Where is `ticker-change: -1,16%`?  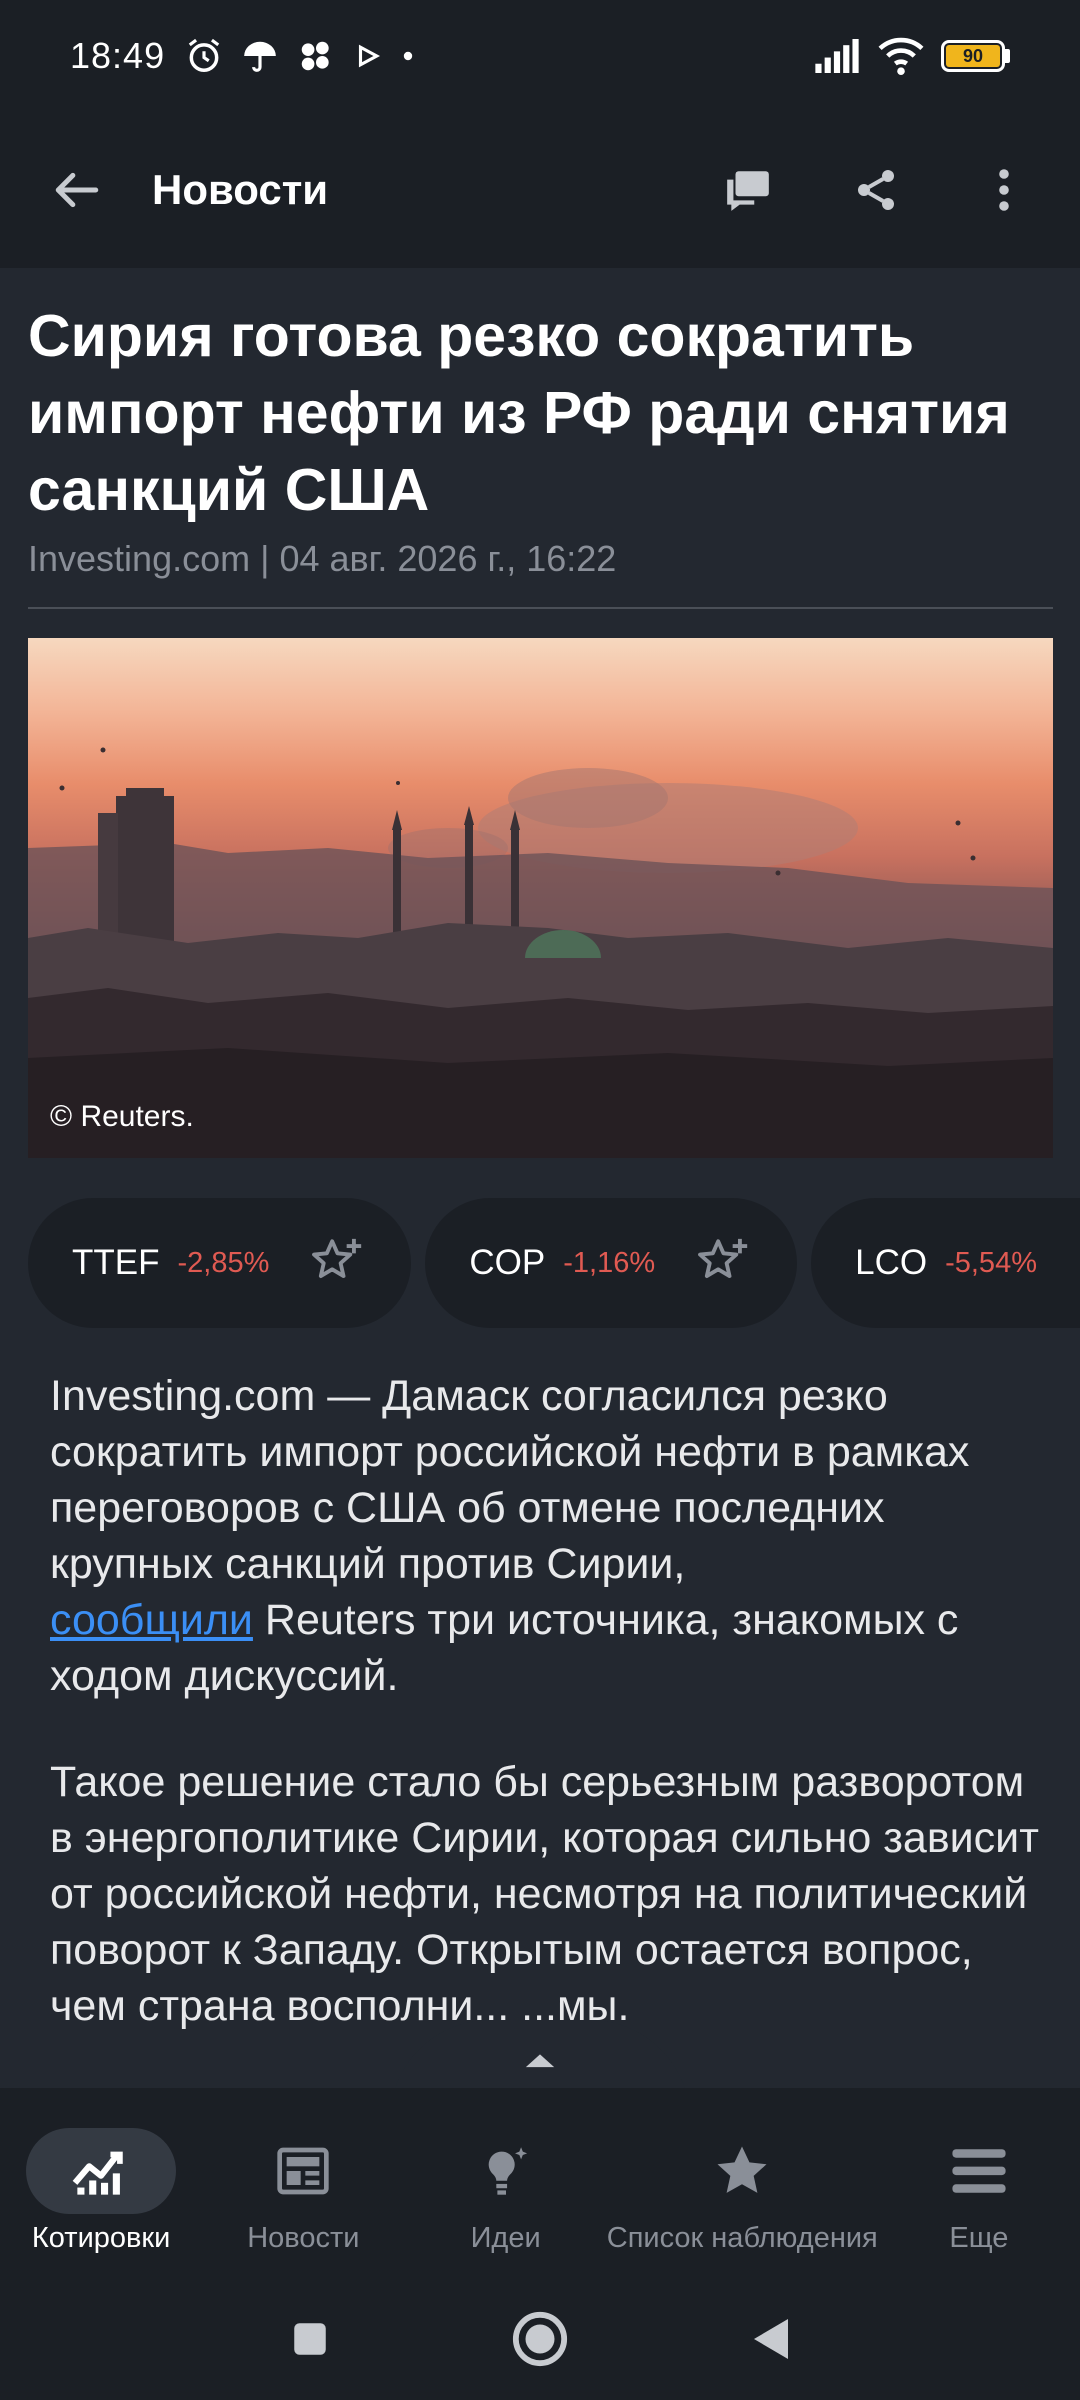 ticker-change: -1,16% is located at coordinates (609, 1262).